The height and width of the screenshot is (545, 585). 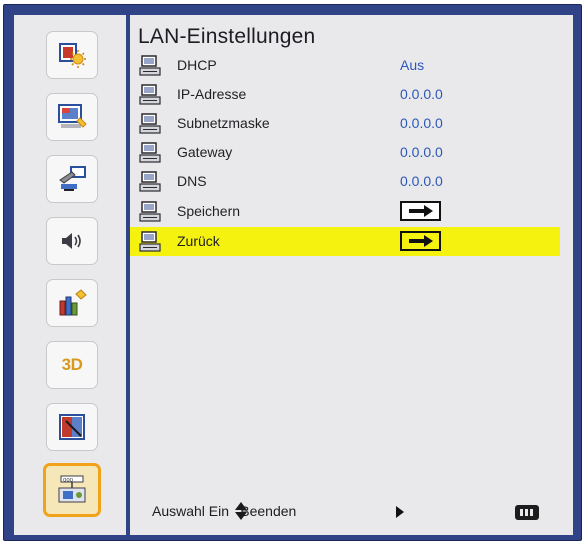 What do you see at coordinates (412, 65) in the screenshot?
I see `dhcp-value: Aus` at bounding box center [412, 65].